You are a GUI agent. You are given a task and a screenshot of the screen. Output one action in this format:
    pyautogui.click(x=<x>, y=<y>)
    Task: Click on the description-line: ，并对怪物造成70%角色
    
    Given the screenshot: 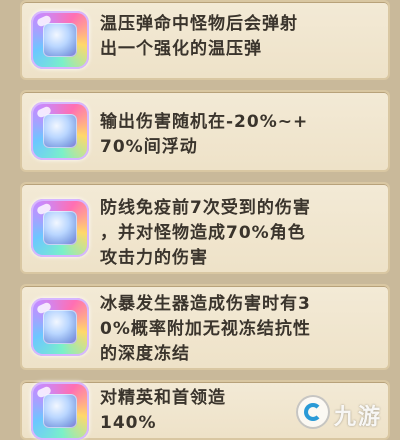 What is the action you would take?
    pyautogui.click(x=203, y=233)
    